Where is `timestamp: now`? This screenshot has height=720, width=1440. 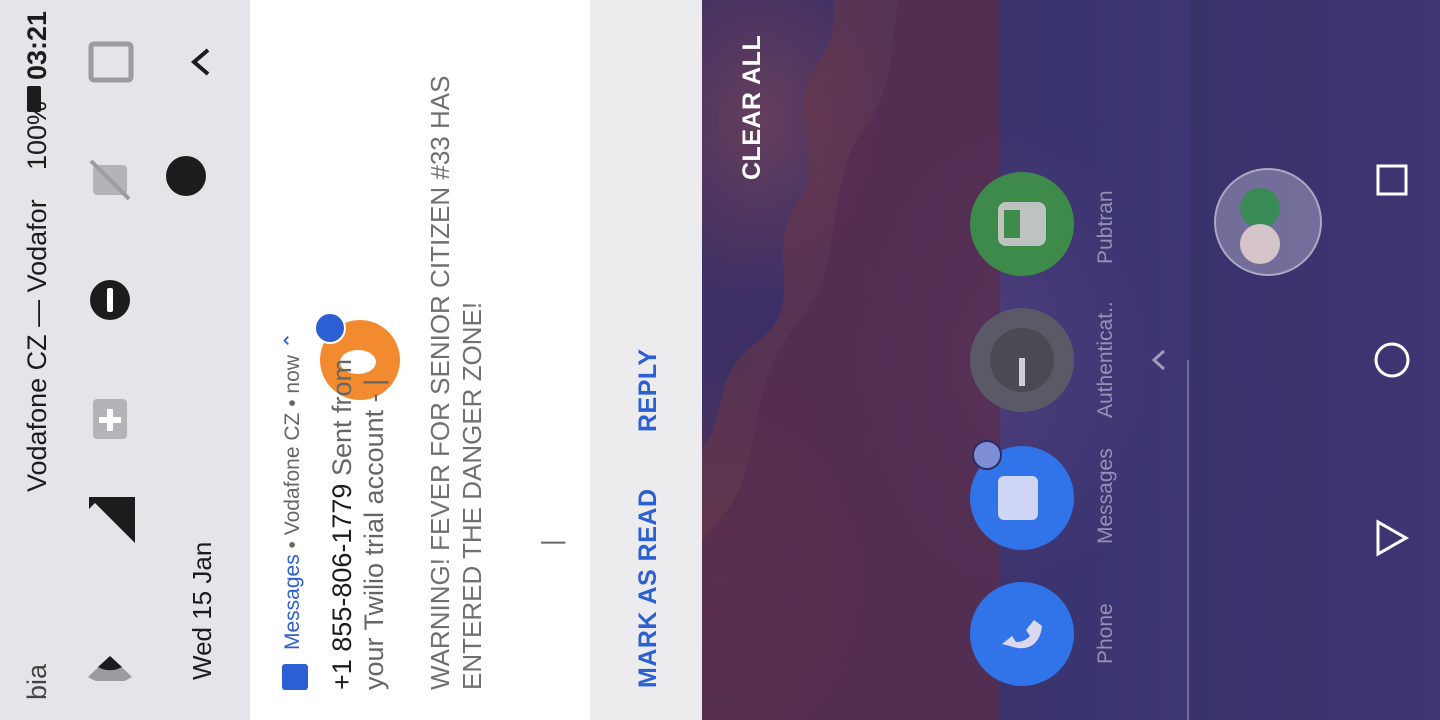
timestamp: now is located at coordinates (292, 374).